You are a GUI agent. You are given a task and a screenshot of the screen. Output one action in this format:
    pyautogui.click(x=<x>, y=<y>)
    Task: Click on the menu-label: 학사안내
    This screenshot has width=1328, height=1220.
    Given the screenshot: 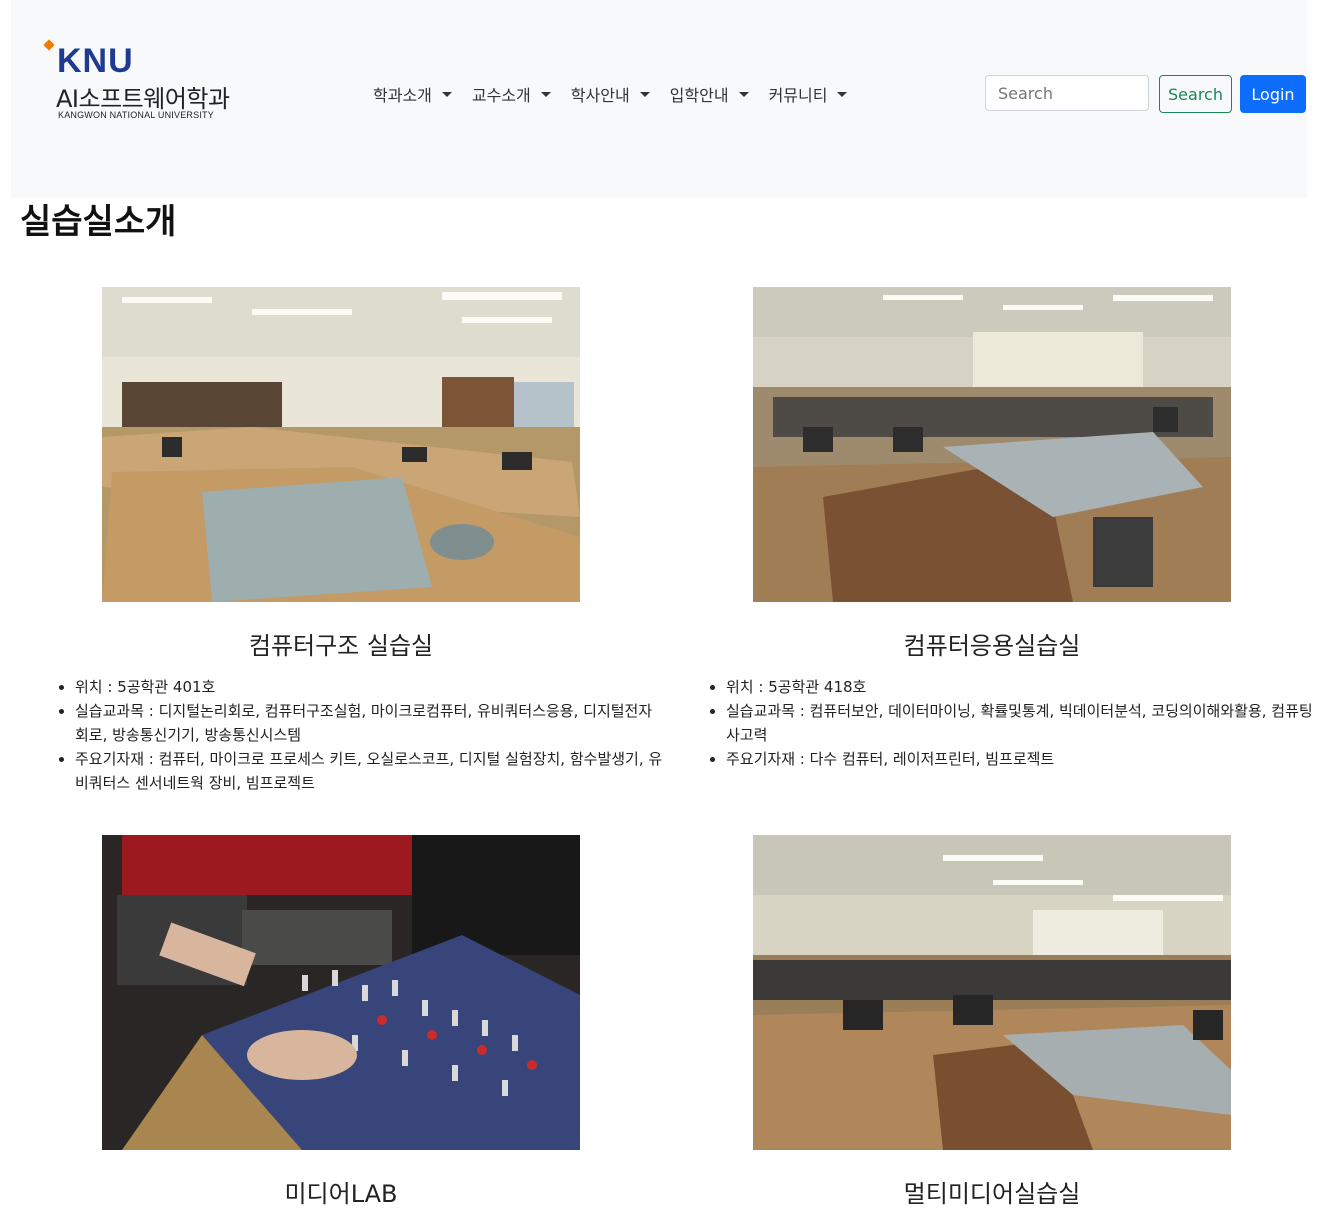 What is the action you would take?
    pyautogui.click(x=600, y=95)
    